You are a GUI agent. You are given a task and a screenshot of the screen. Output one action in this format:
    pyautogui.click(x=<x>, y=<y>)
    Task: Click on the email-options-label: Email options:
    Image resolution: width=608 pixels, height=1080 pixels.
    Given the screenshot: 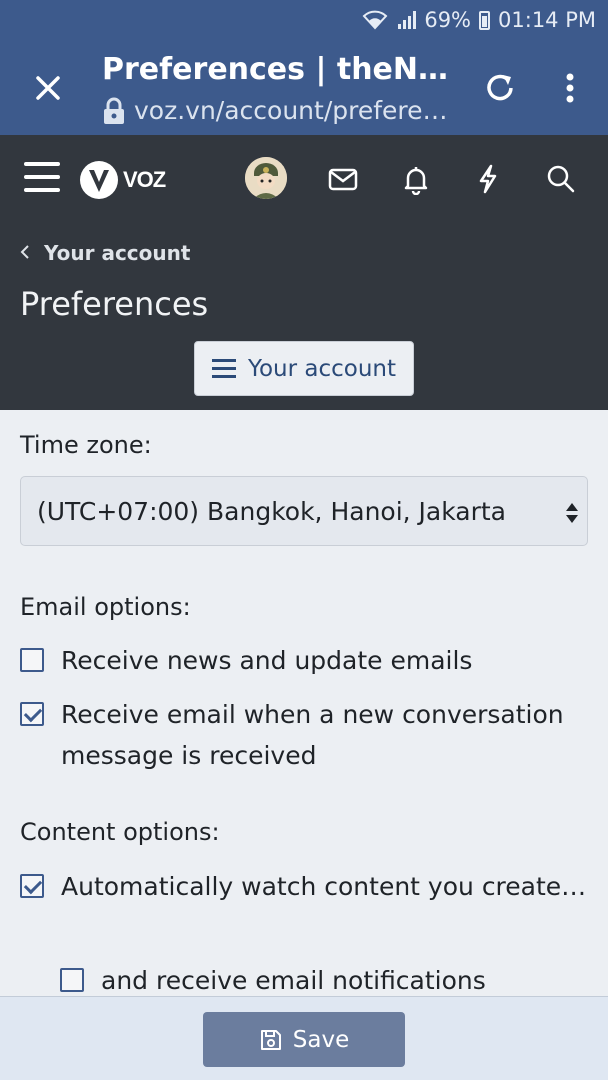 What is the action you would take?
    pyautogui.click(x=105, y=607)
    